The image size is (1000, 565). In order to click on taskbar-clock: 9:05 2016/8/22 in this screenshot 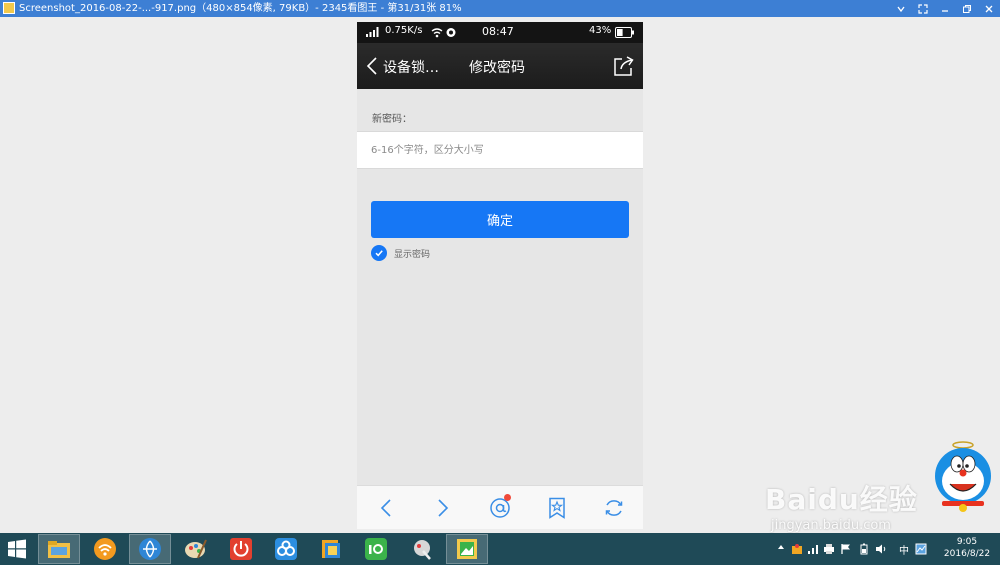, I will do `click(967, 548)`.